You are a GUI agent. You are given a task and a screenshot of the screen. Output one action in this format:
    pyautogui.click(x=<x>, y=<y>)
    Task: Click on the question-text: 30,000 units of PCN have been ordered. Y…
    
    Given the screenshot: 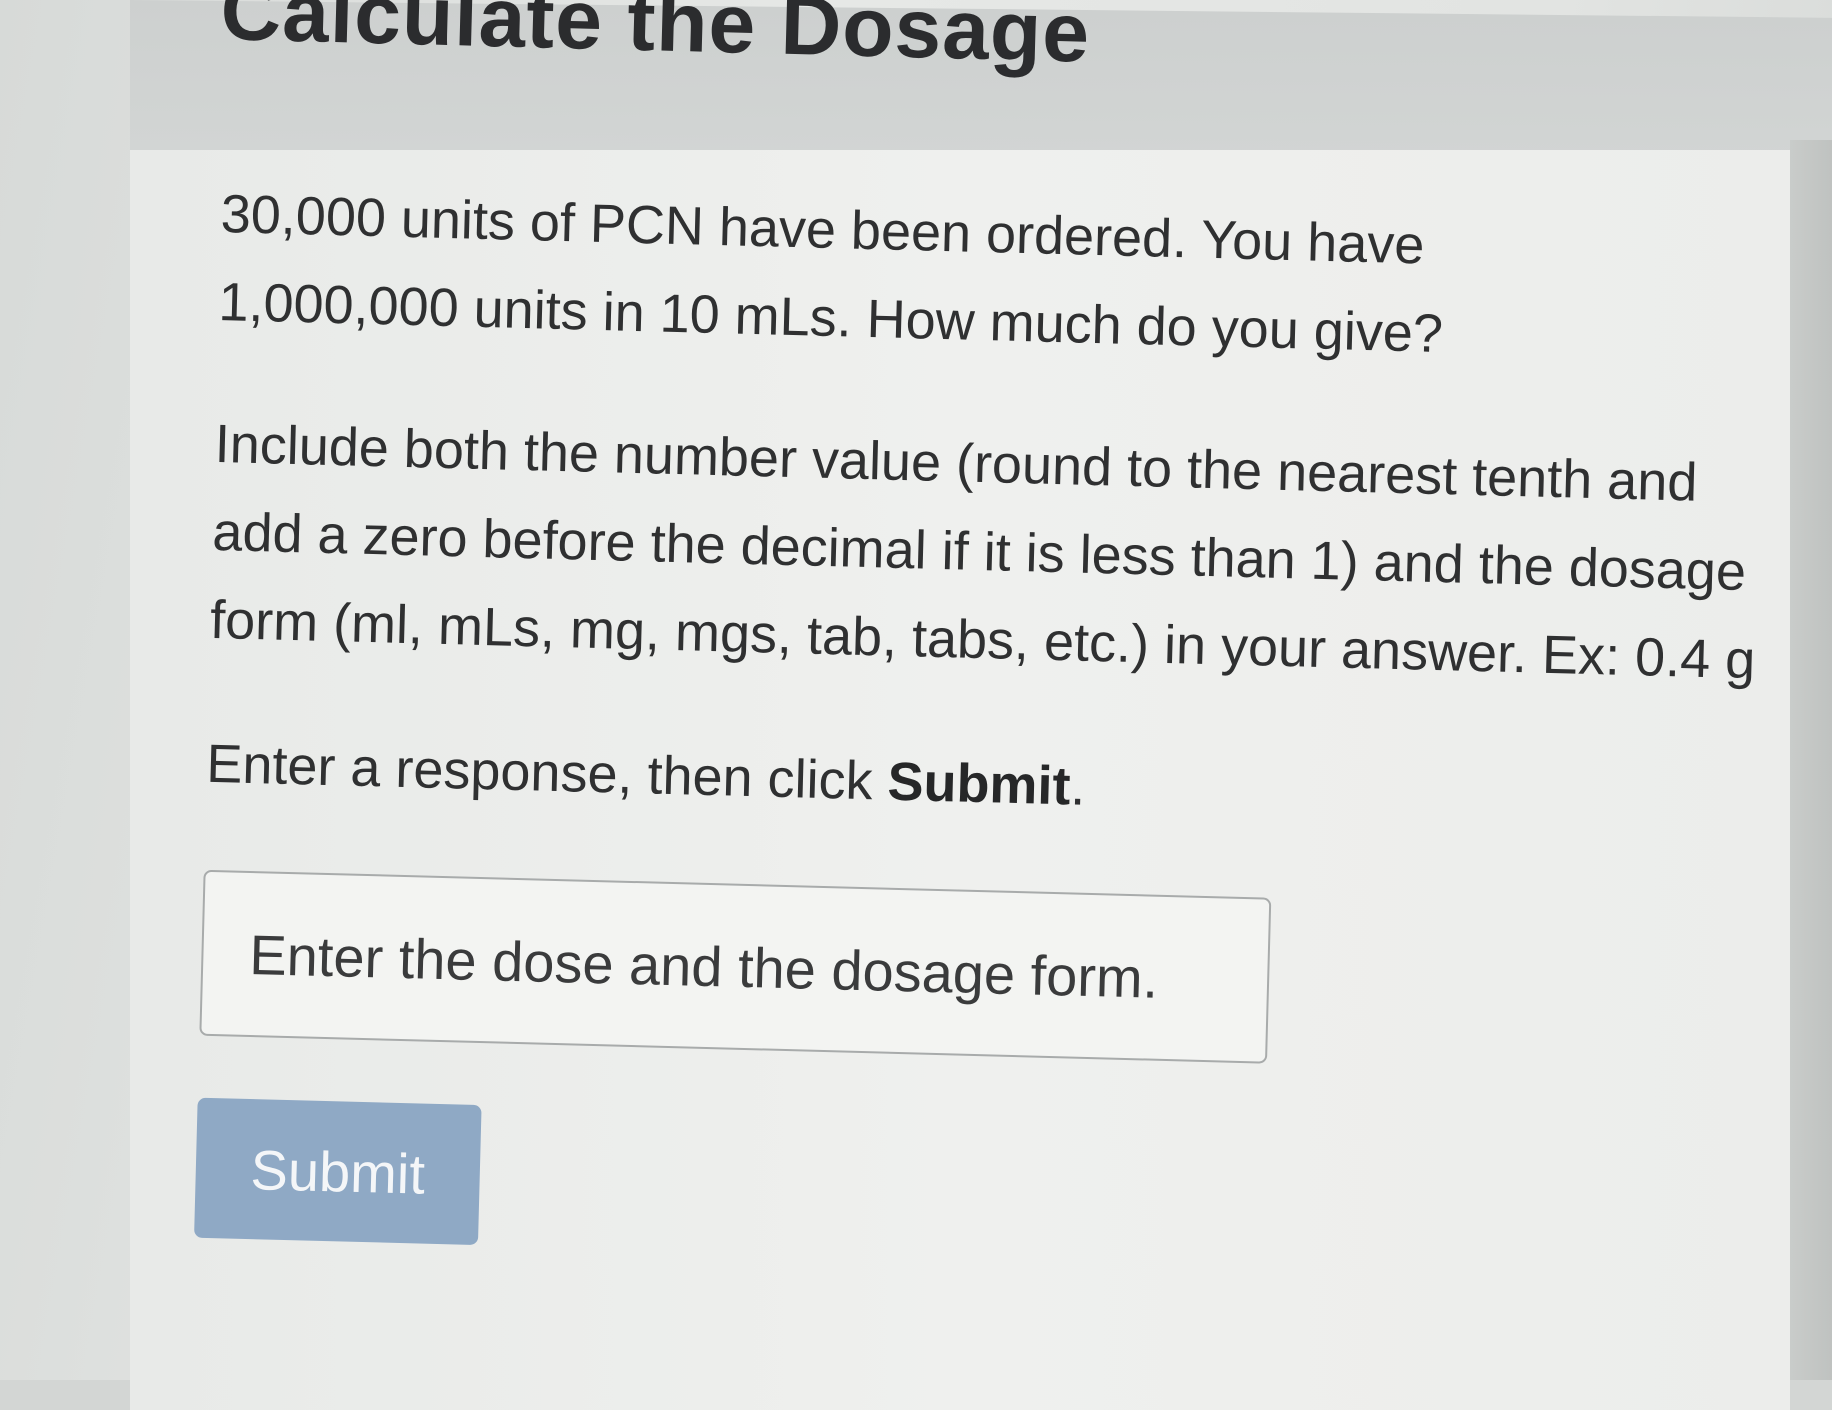 What is the action you would take?
    pyautogui.click(x=830, y=274)
    